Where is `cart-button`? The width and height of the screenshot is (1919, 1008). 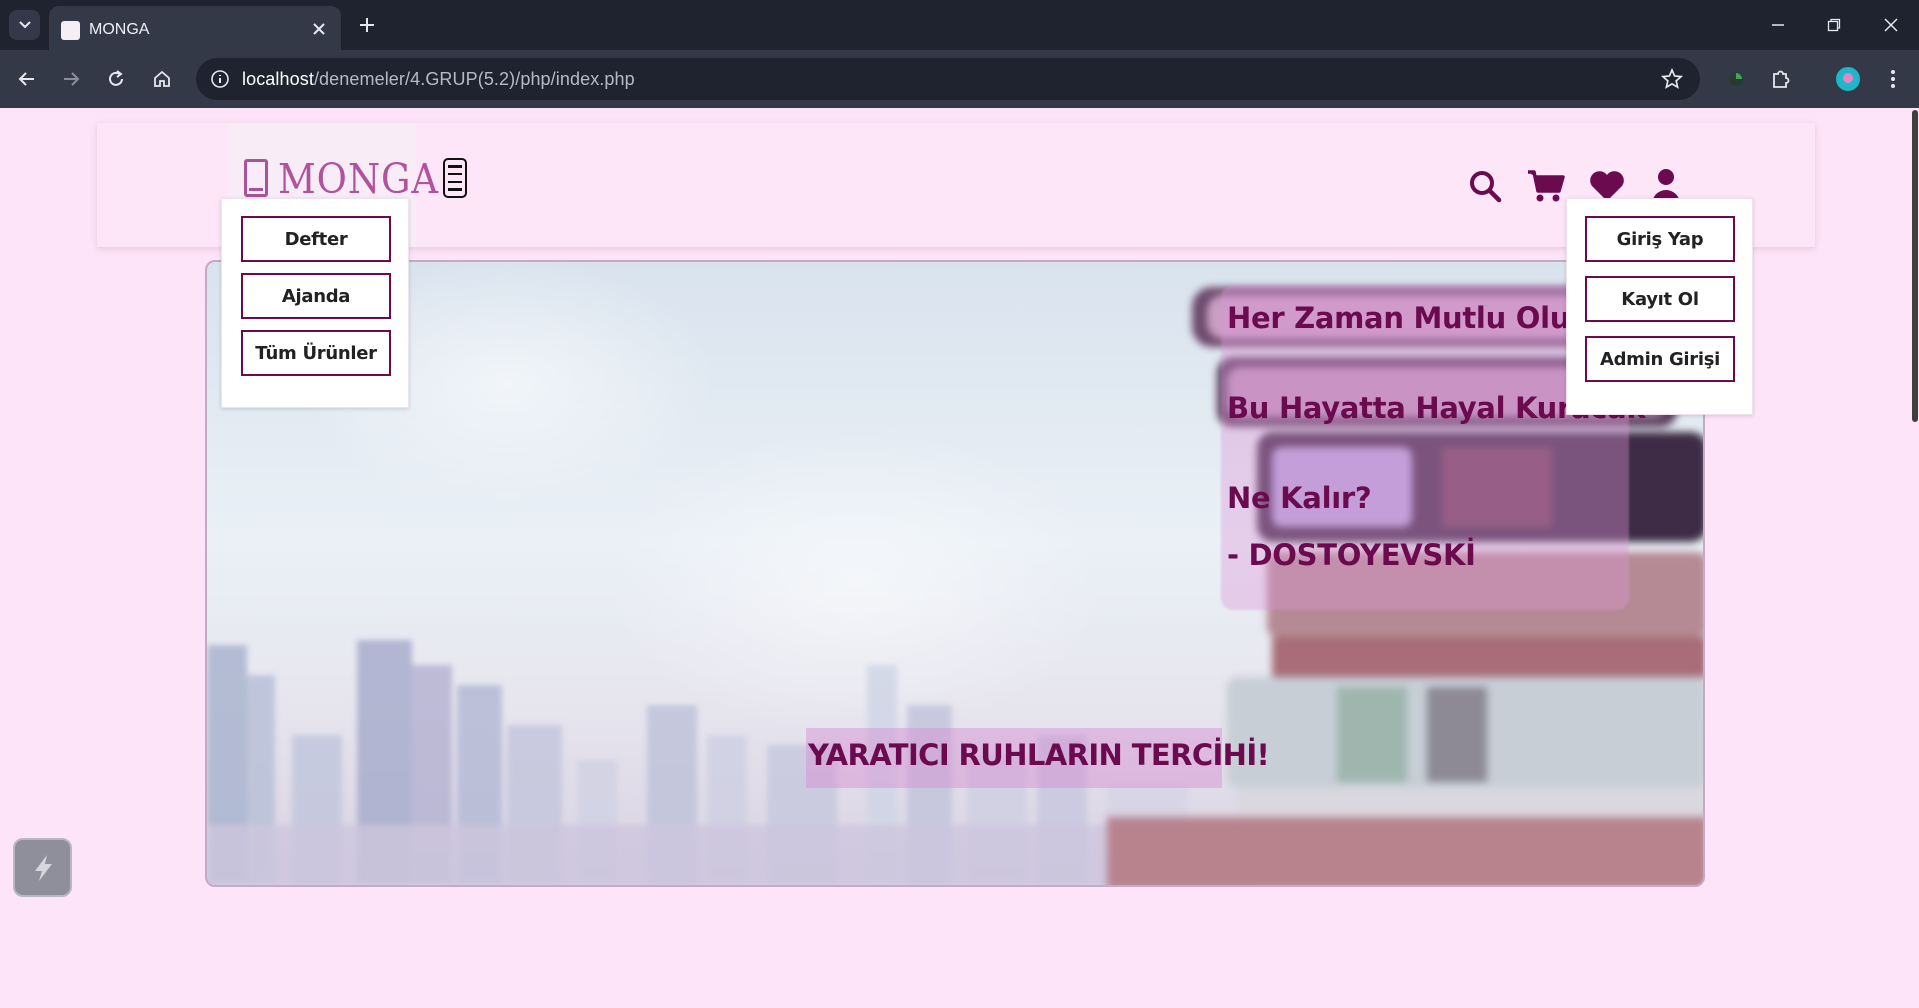 cart-button is located at coordinates (1546, 186).